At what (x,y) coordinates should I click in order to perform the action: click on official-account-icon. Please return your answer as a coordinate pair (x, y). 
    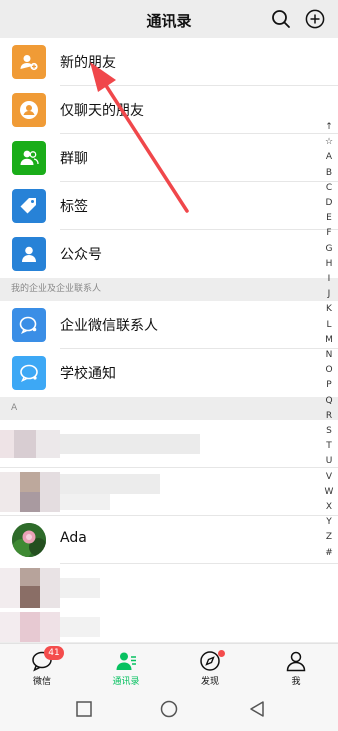
    Looking at the image, I should click on (29, 254).